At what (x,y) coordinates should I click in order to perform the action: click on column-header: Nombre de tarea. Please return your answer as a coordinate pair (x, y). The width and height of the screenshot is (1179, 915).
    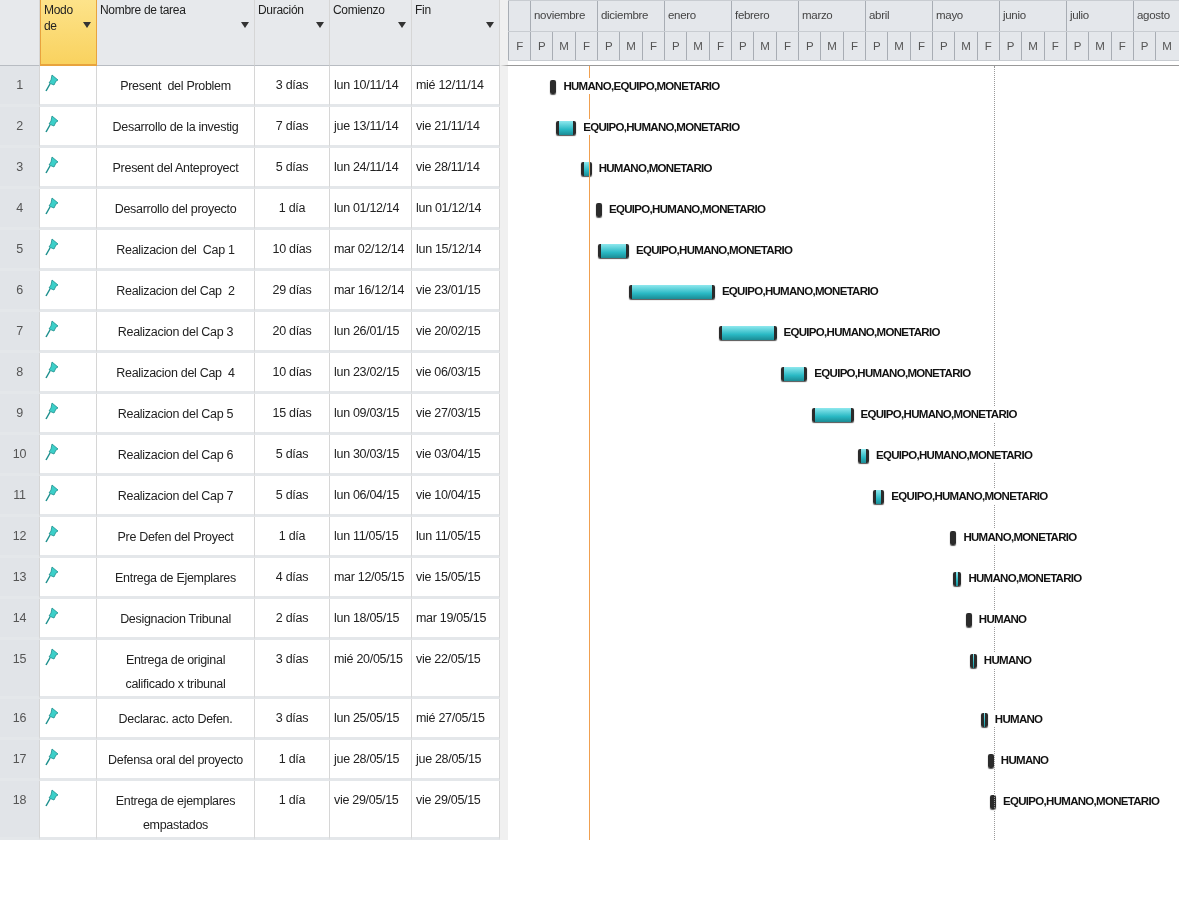
    Looking at the image, I should click on (176, 33).